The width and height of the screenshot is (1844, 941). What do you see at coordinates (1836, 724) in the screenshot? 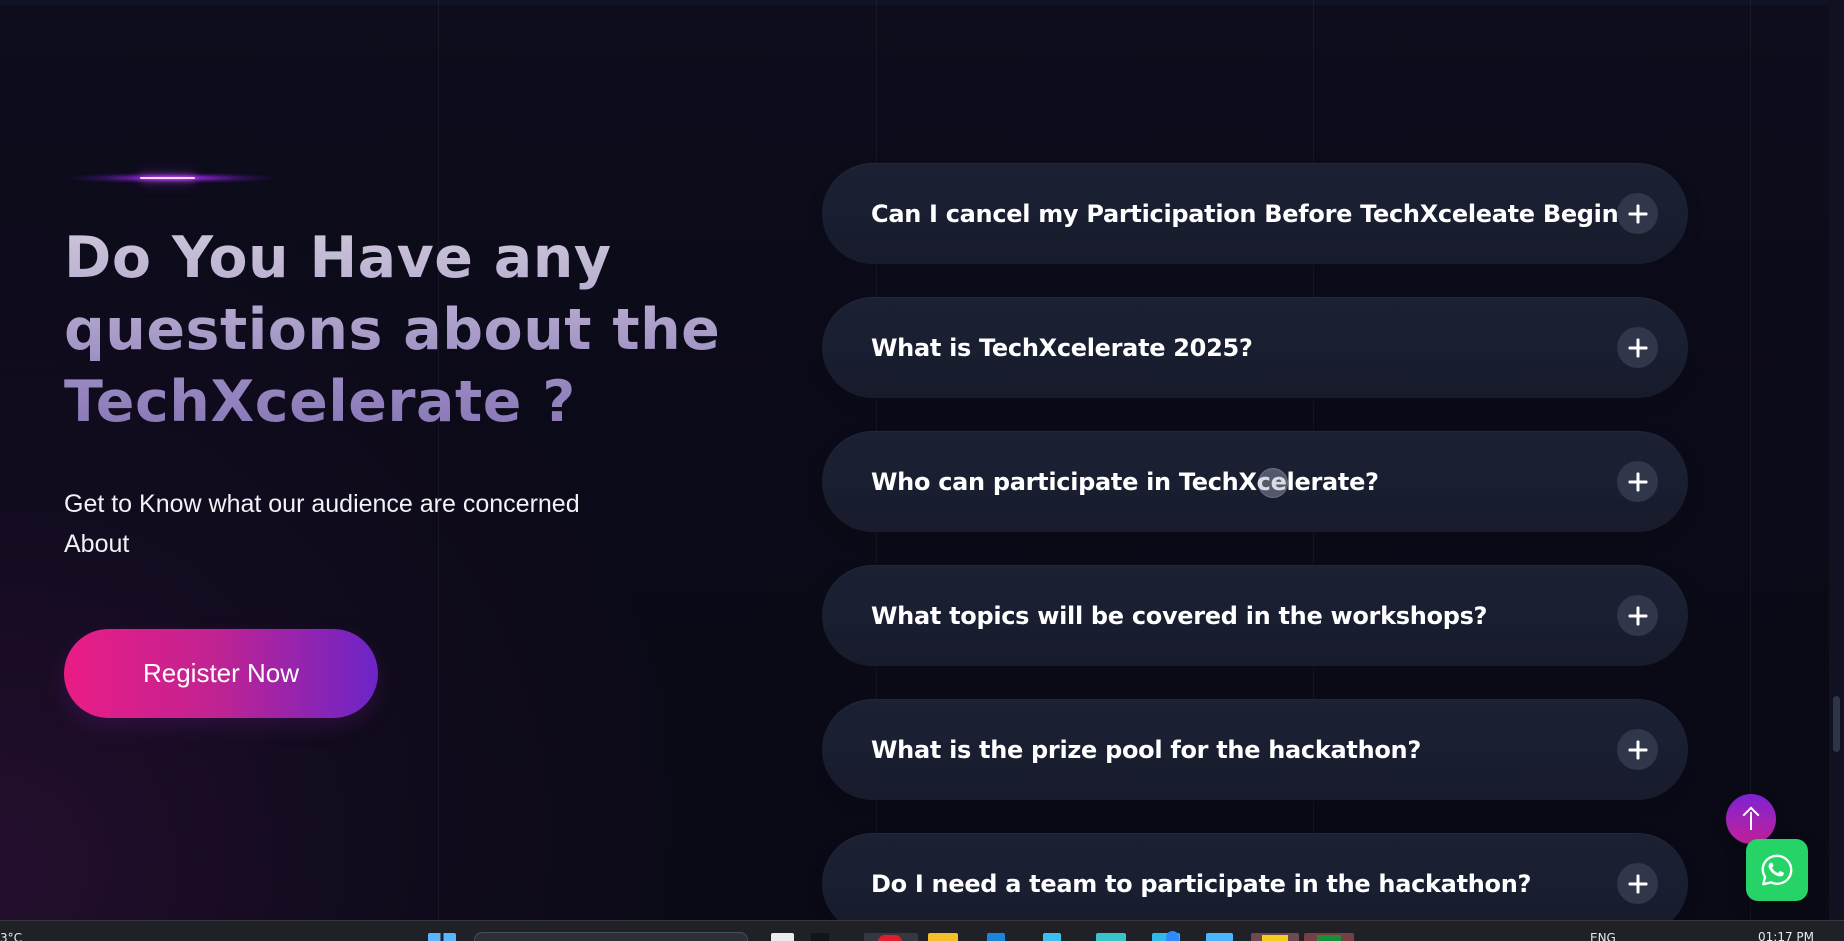
I see `scrollbar-thumb` at bounding box center [1836, 724].